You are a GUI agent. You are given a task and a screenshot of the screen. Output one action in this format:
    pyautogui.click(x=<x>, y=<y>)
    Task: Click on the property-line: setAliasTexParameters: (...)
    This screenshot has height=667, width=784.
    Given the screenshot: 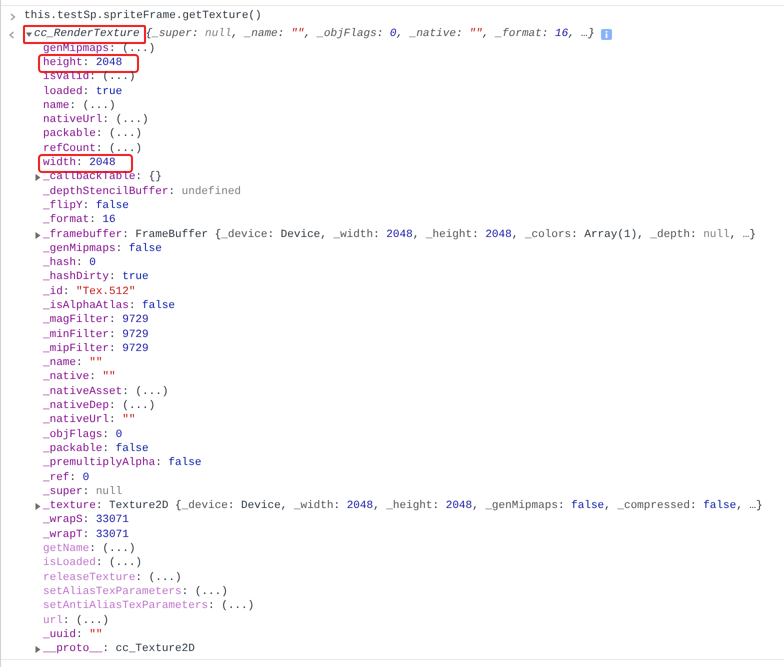 What is the action you would take?
    pyautogui.click(x=135, y=592)
    